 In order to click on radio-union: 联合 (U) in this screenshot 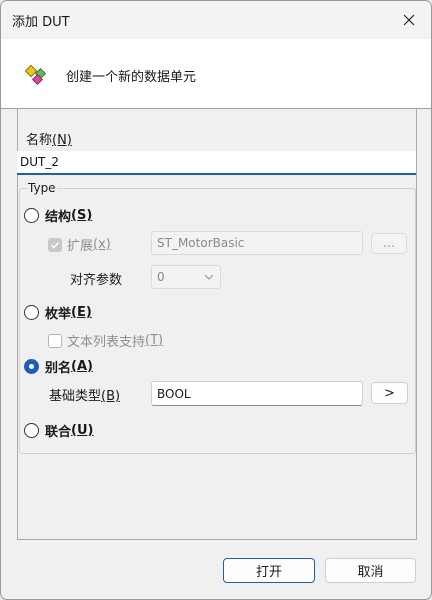, I will do `click(58, 430)`.